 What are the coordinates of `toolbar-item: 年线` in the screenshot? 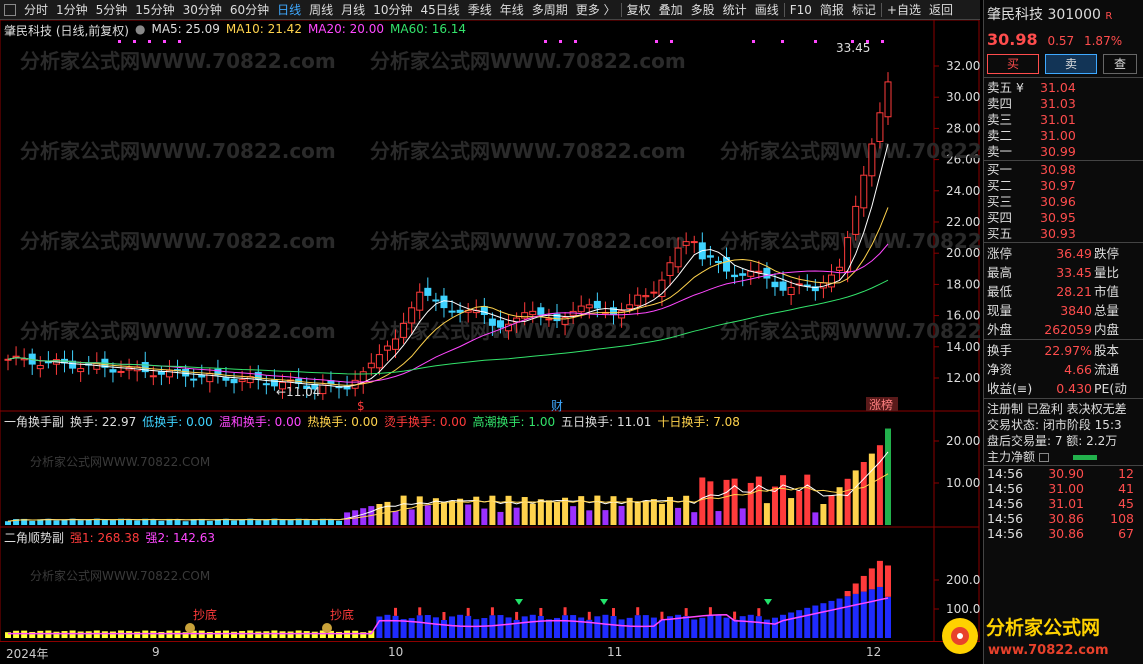 It's located at (512, 10).